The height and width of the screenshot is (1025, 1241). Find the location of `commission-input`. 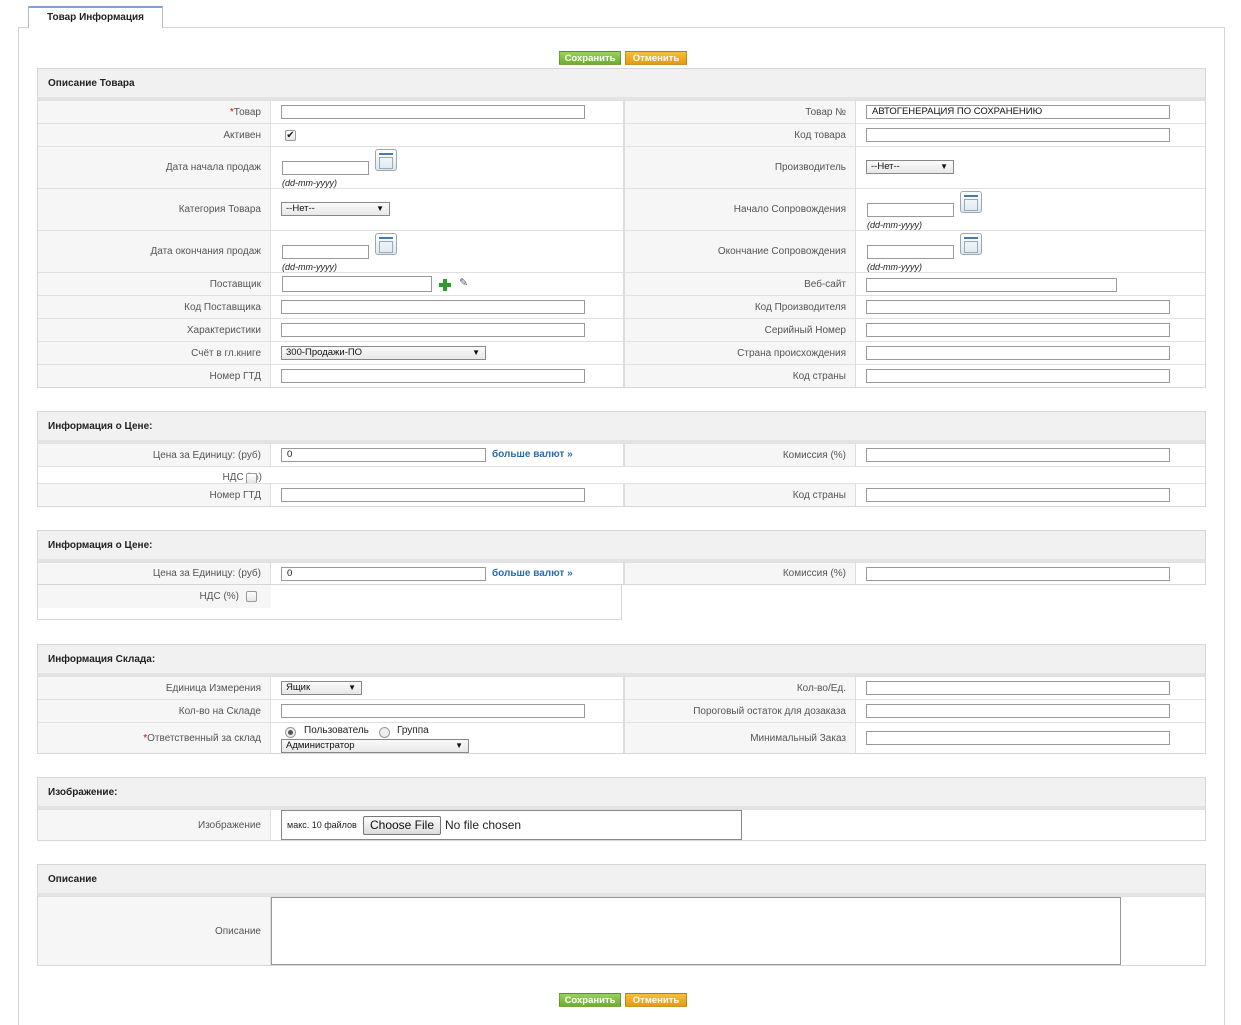

commission-input is located at coordinates (1018, 455).